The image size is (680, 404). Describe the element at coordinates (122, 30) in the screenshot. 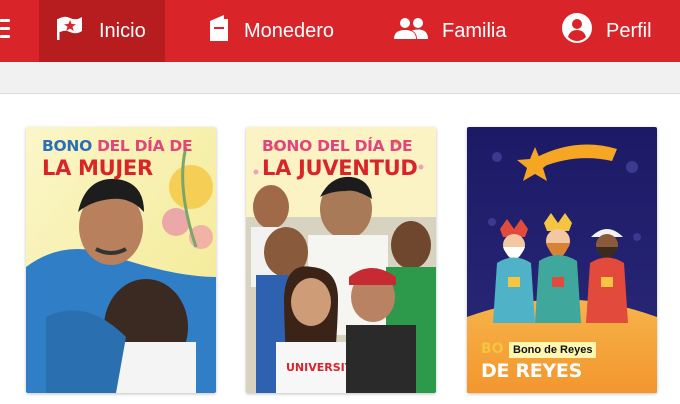

I see `nav-label-inicio: Inicio` at that location.